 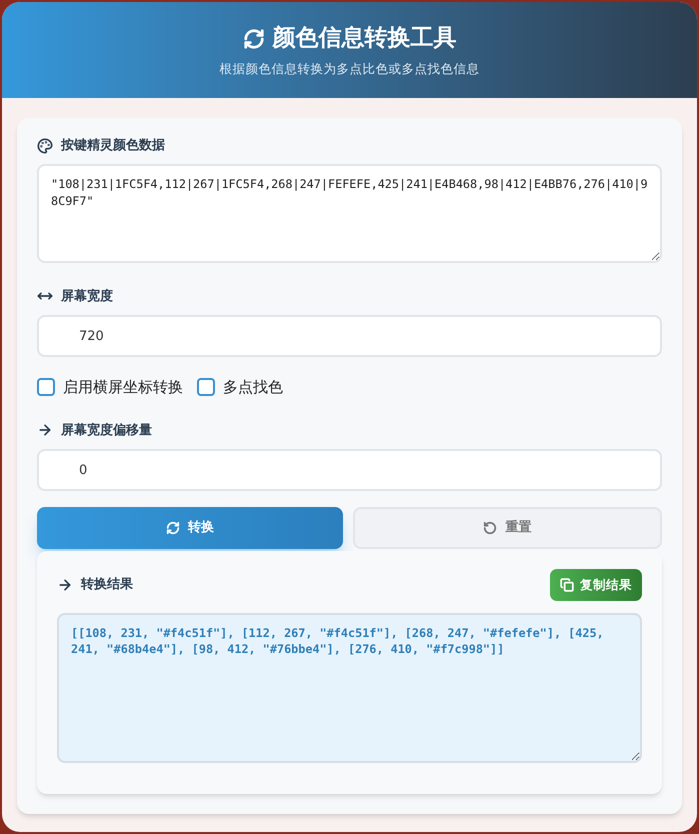 What do you see at coordinates (350, 69) in the screenshot?
I see `app-subtitle: 根据颜色信息转换为多点比色或多点找色信息` at bounding box center [350, 69].